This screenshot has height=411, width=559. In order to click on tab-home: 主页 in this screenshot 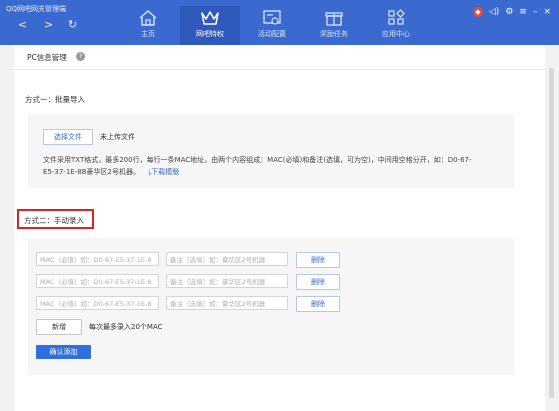, I will do `click(148, 25)`.